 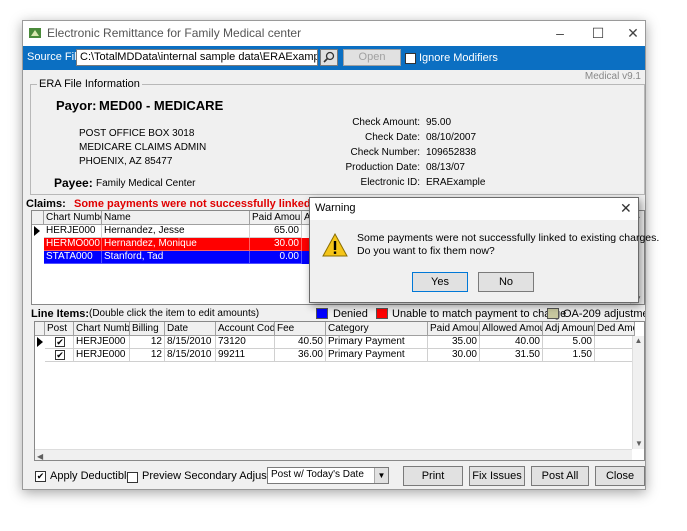 What do you see at coordinates (569, 329) in the screenshot?
I see `li-header-adj: Adj Amount` at bounding box center [569, 329].